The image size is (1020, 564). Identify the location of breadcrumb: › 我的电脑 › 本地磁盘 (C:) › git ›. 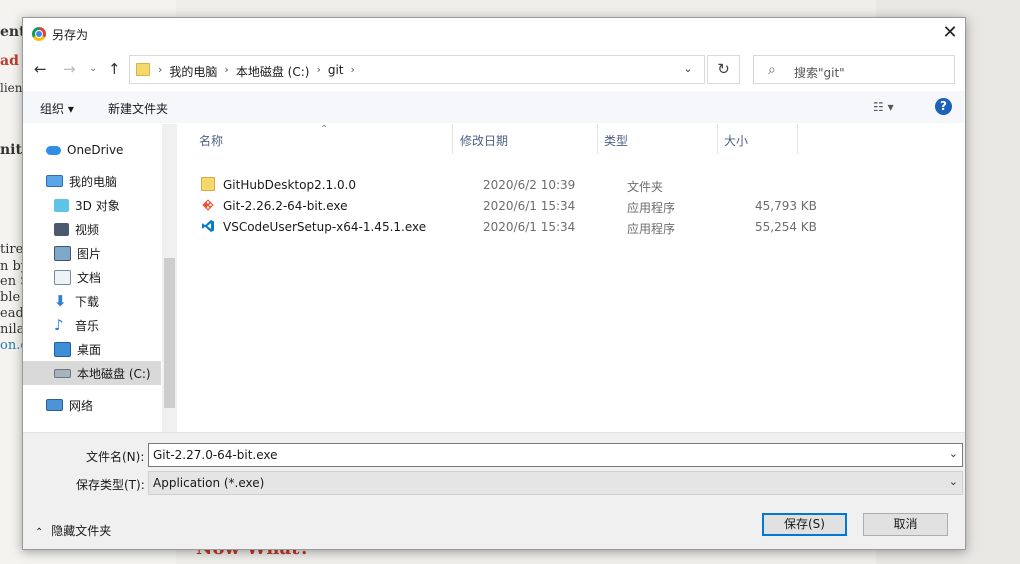
(256, 71).